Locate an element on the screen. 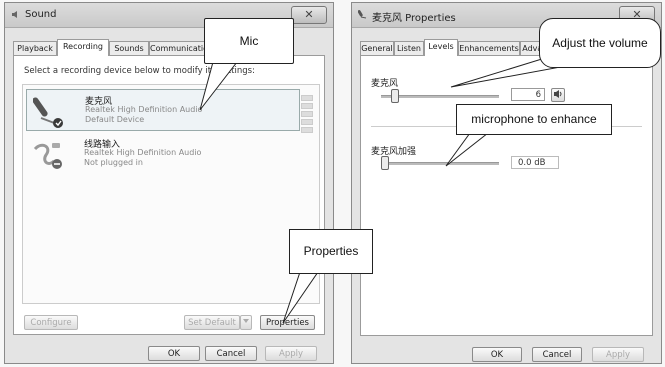  microphone-level-value: 6 is located at coordinates (528, 94).